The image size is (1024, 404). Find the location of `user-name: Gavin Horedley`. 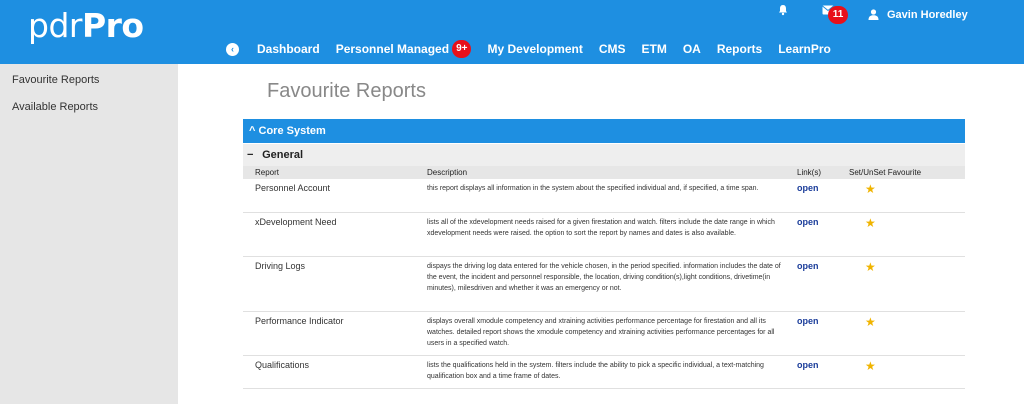

user-name: Gavin Horedley is located at coordinates (927, 15).